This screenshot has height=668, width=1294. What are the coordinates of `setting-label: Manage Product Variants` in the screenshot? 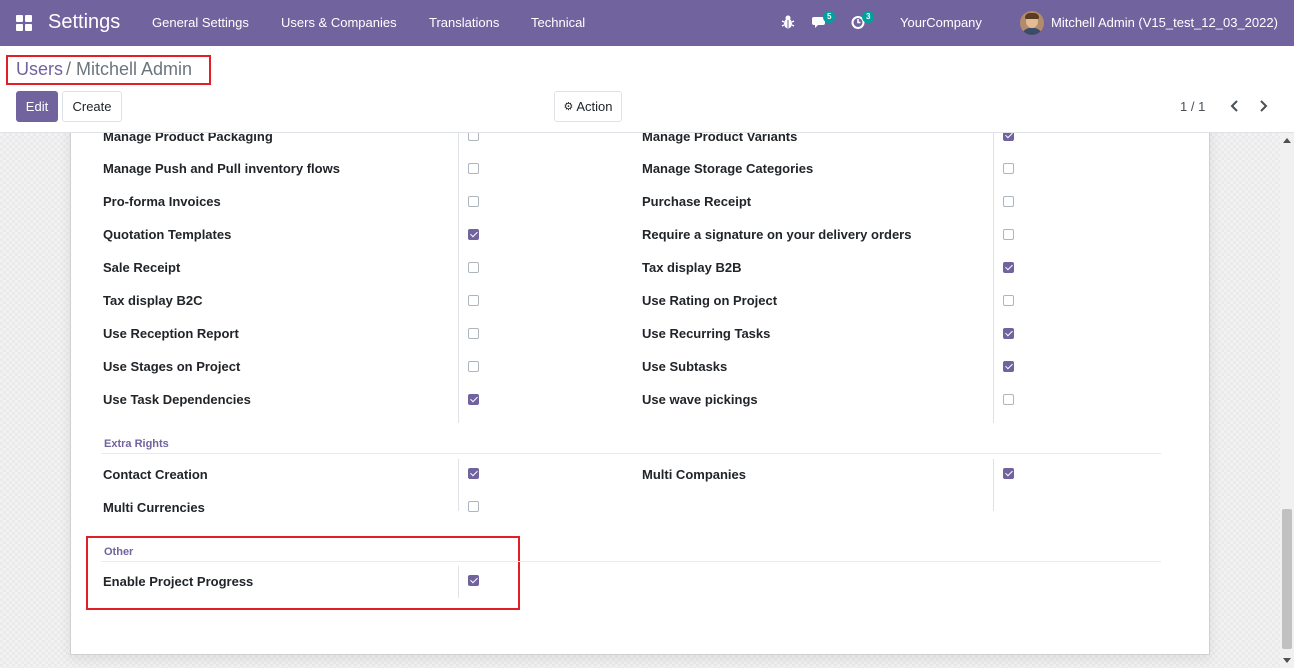 It's located at (720, 138).